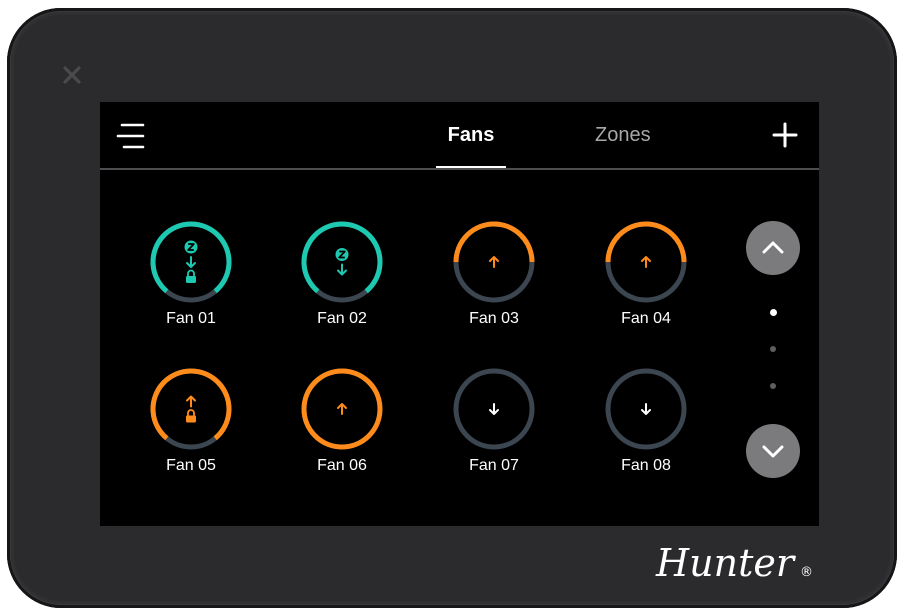 This screenshot has width=904, height=616. I want to click on fan-tile: Fan 08, so click(646, 427).